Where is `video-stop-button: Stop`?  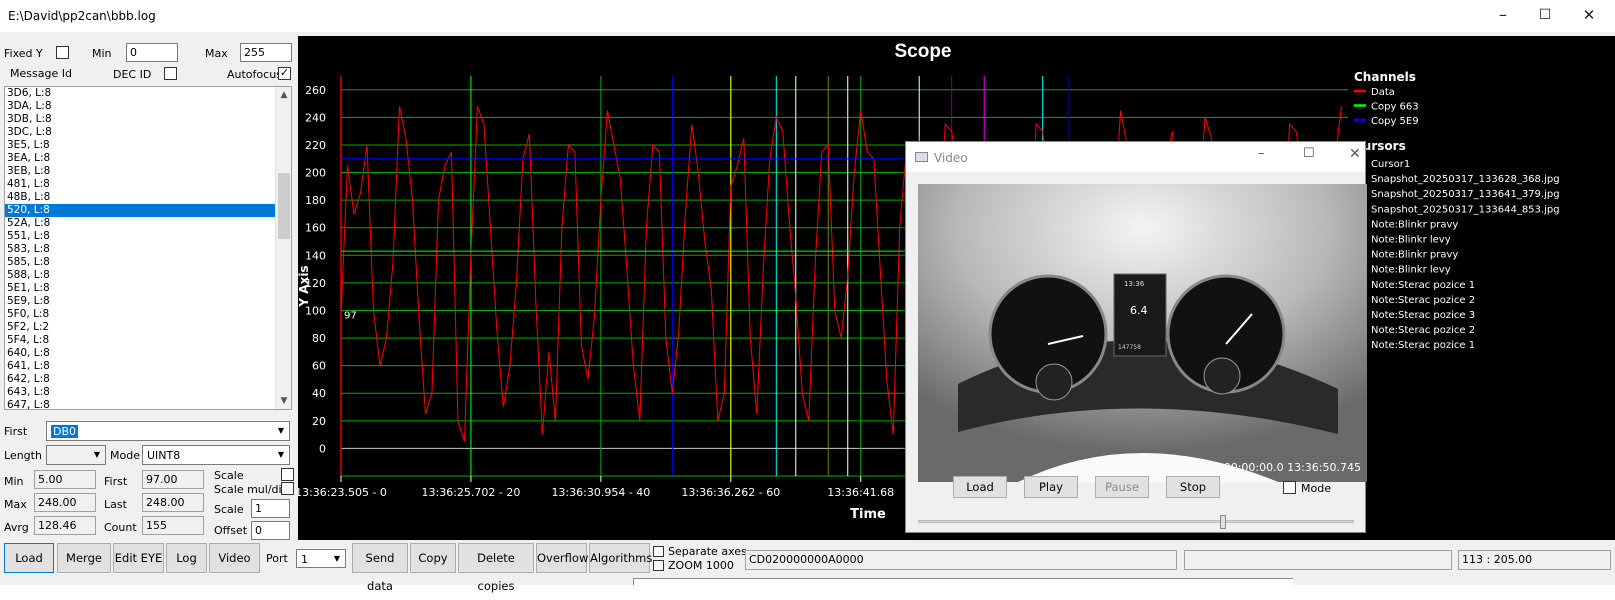
video-stop-button: Stop is located at coordinates (1193, 487).